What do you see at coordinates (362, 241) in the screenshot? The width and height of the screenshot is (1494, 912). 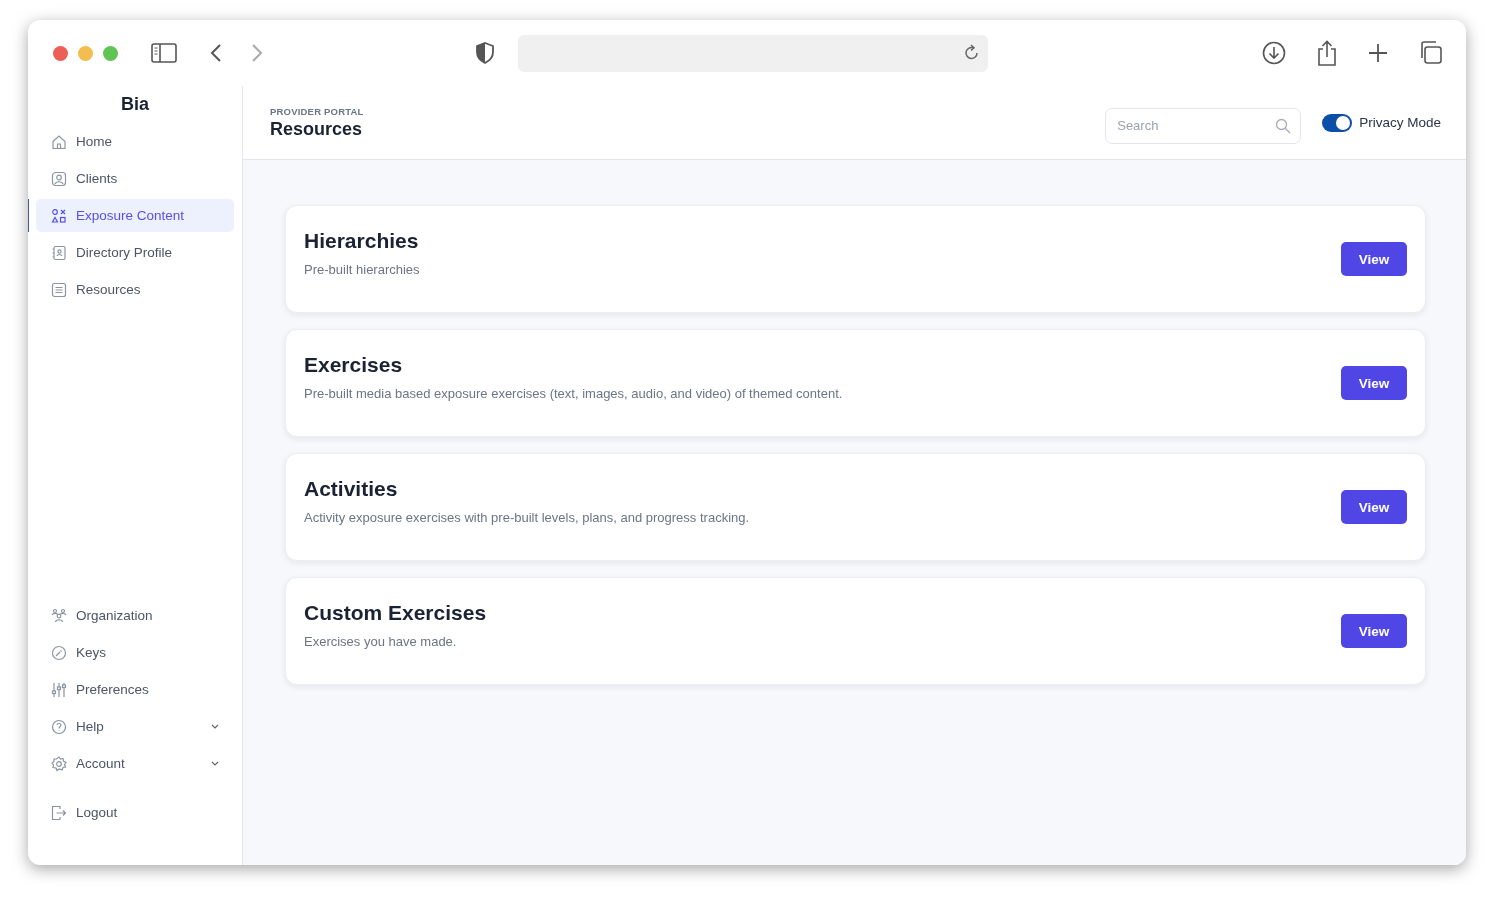 I see `card-title: Hierarchies` at bounding box center [362, 241].